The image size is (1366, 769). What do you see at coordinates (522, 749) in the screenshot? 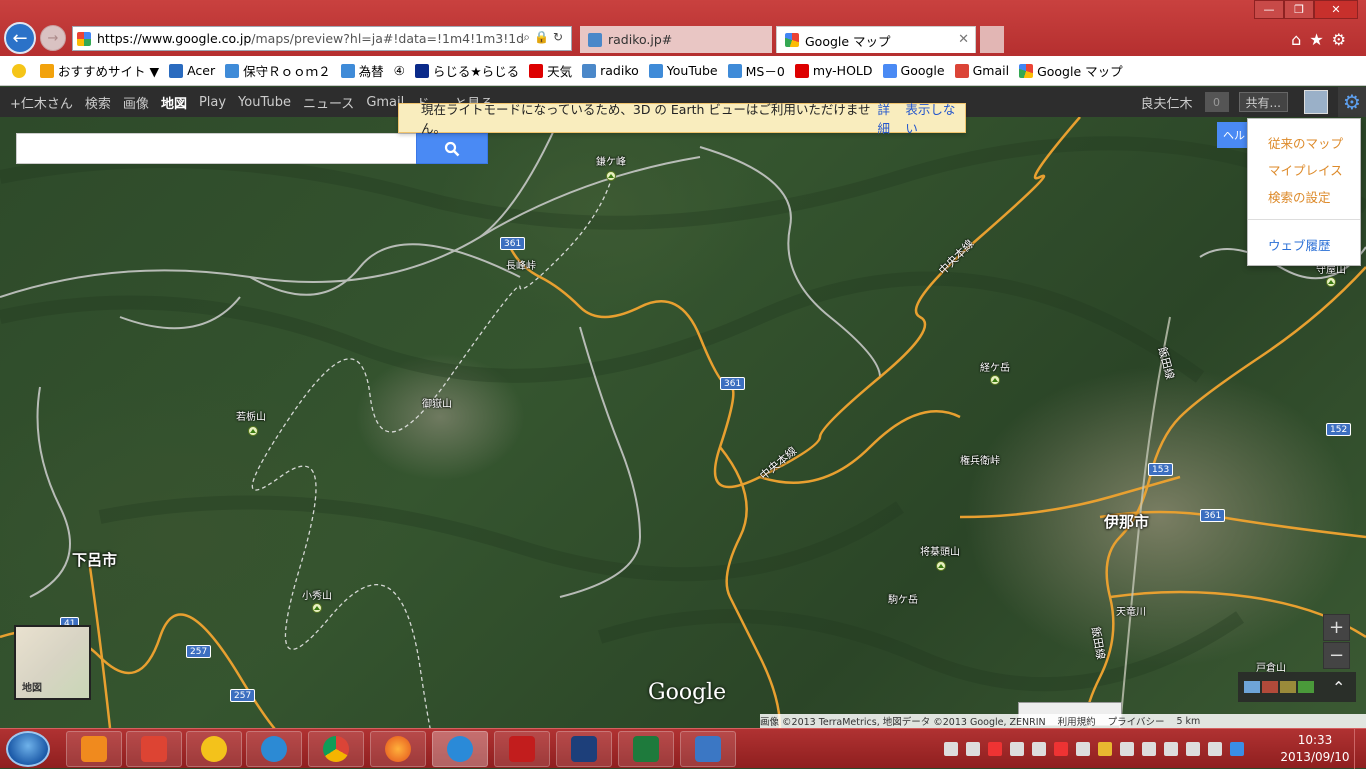
I see `taskbar-chart-app` at bounding box center [522, 749].